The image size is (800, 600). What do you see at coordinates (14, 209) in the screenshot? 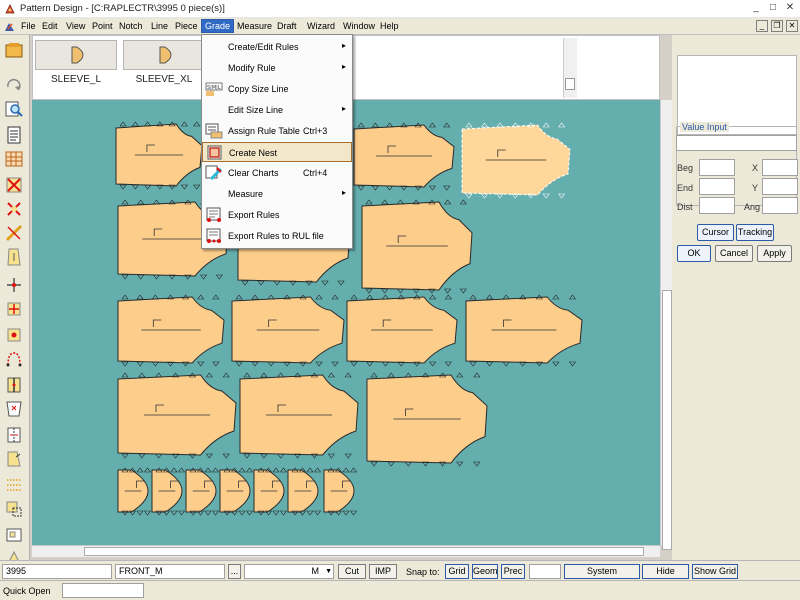
I see `delete-point-tool-icon` at bounding box center [14, 209].